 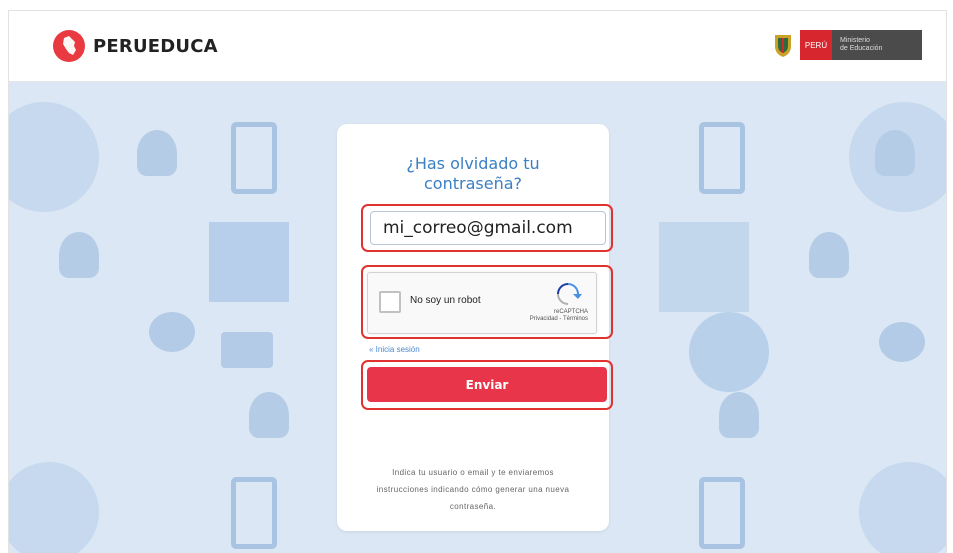 What do you see at coordinates (394, 349) in the screenshot?
I see `login-link: « Inicia sesión` at bounding box center [394, 349].